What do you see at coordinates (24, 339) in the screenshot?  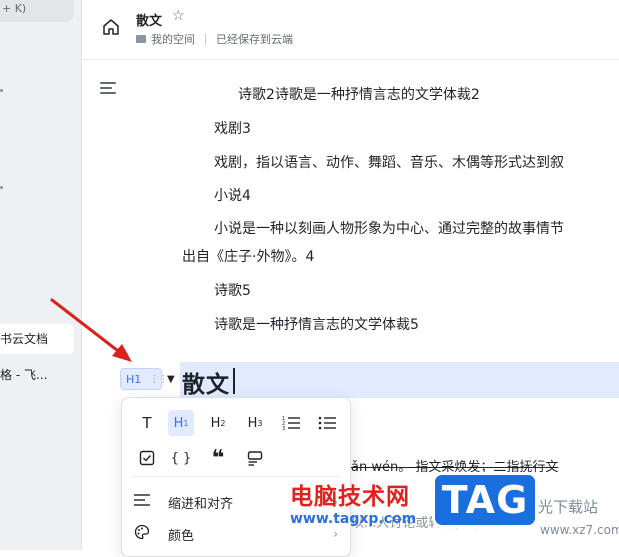 I see `sidebar-item-label: 书云文档` at bounding box center [24, 339].